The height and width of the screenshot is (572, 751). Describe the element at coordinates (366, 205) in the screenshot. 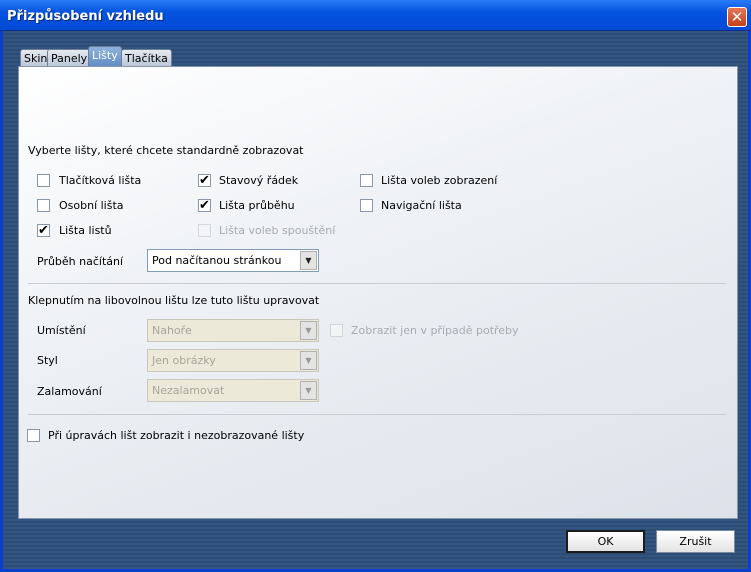

I see `checkbox-navigacni-lista` at that location.